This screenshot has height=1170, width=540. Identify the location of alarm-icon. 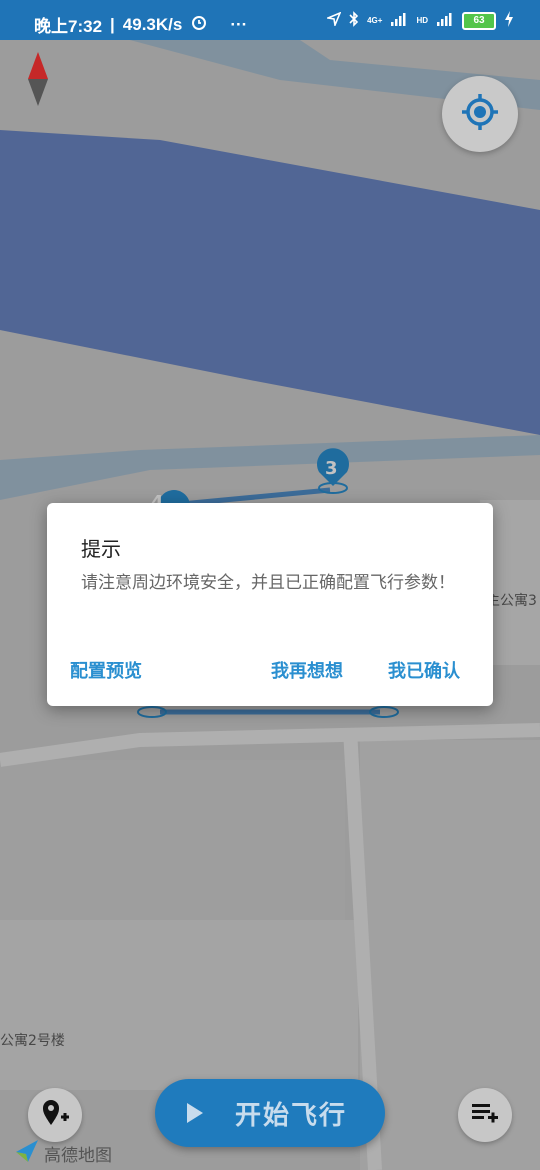
(199, 24).